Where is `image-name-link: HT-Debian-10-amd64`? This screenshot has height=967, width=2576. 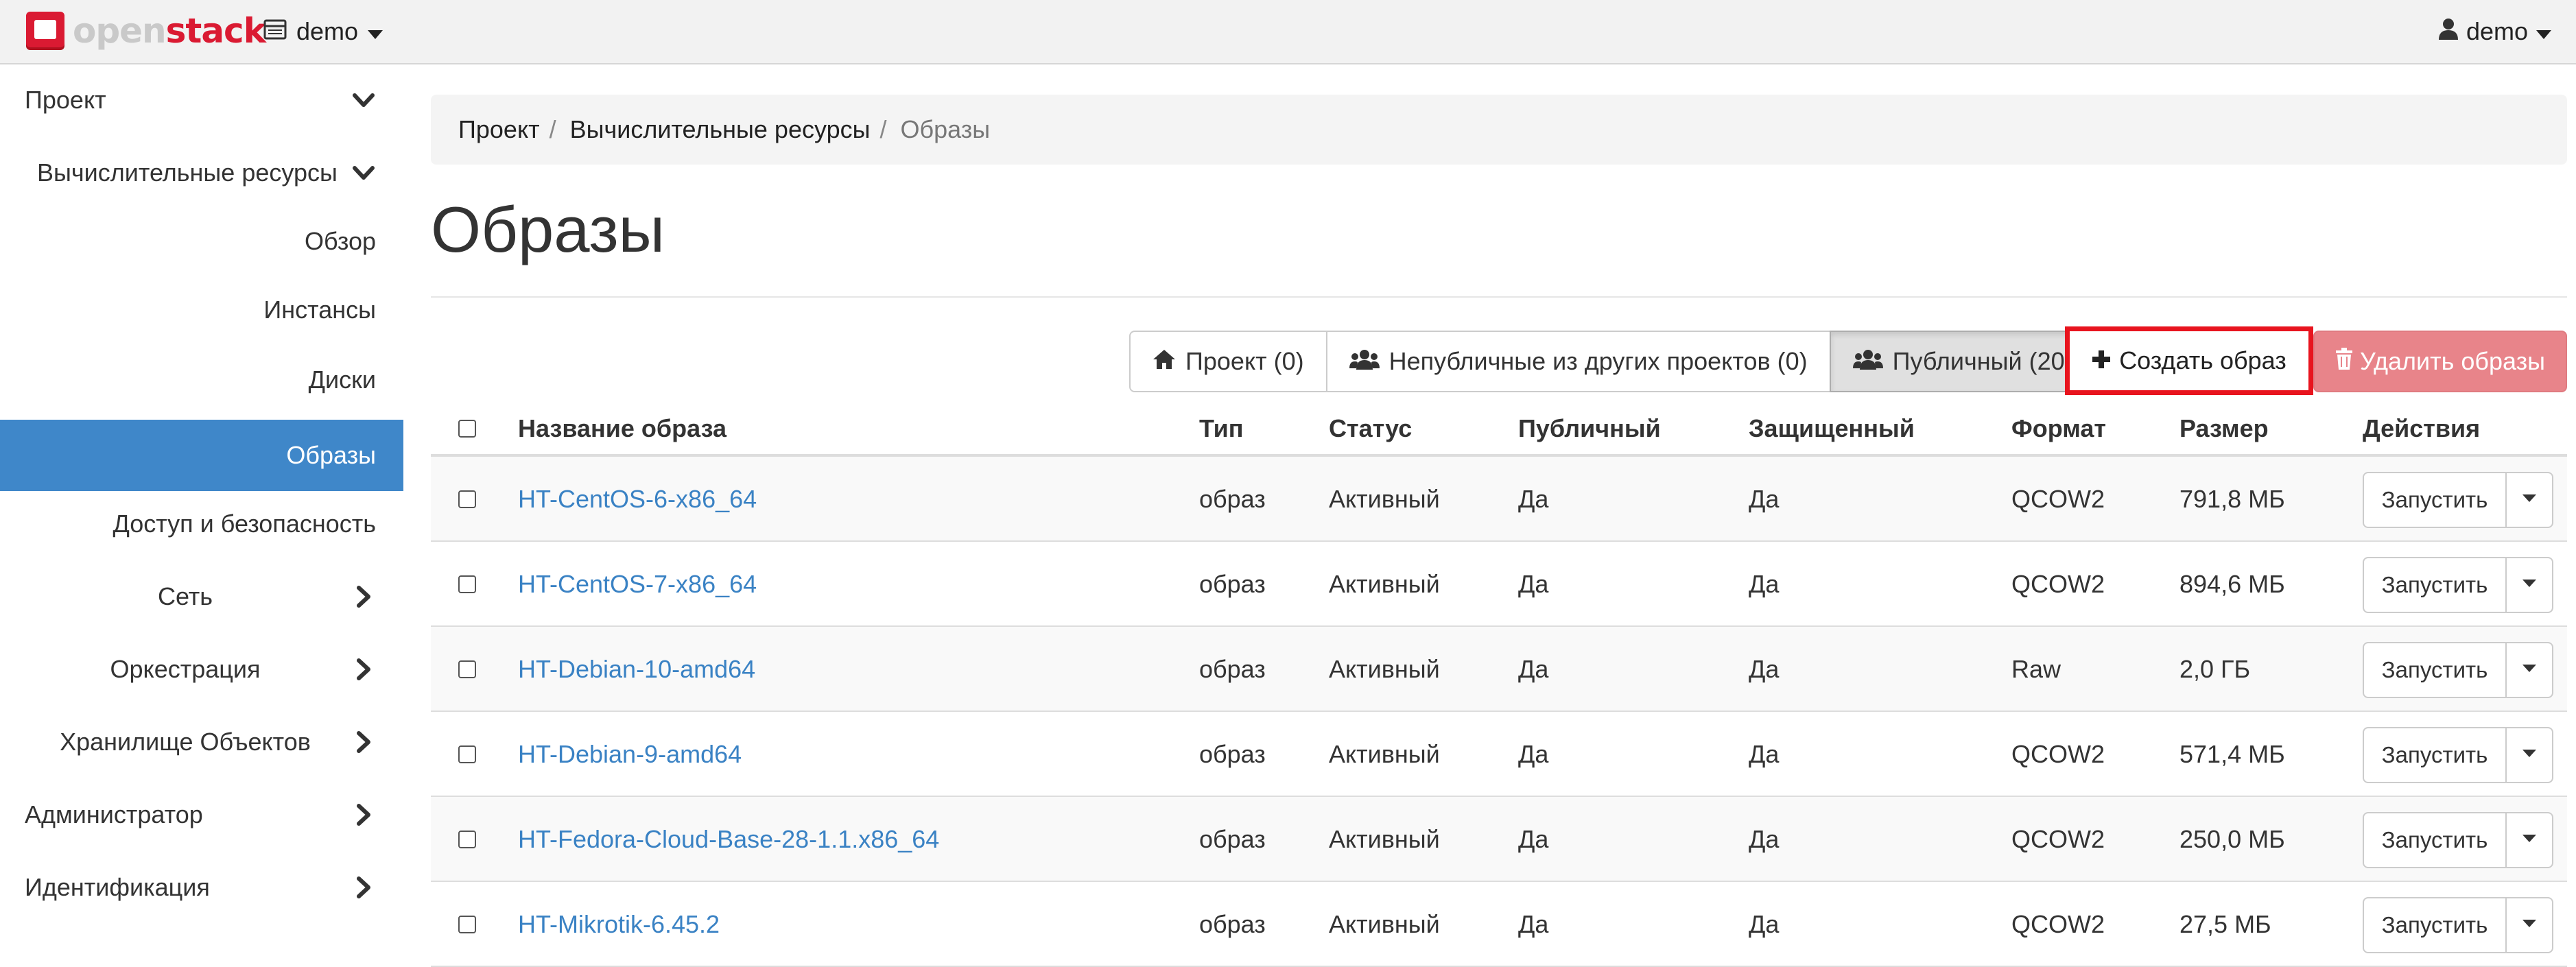
image-name-link: HT-Debian-10-amd64 is located at coordinates (636, 669).